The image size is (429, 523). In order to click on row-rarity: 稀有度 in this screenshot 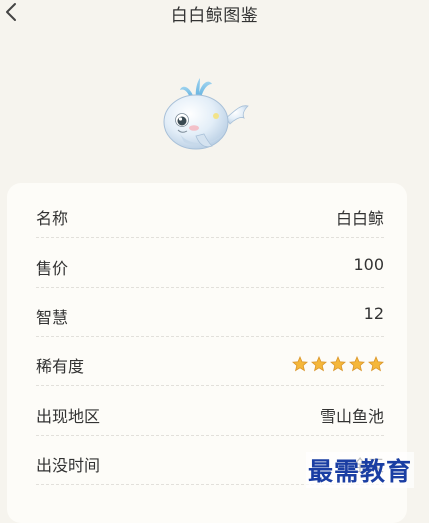, I will do `click(210, 361)`.